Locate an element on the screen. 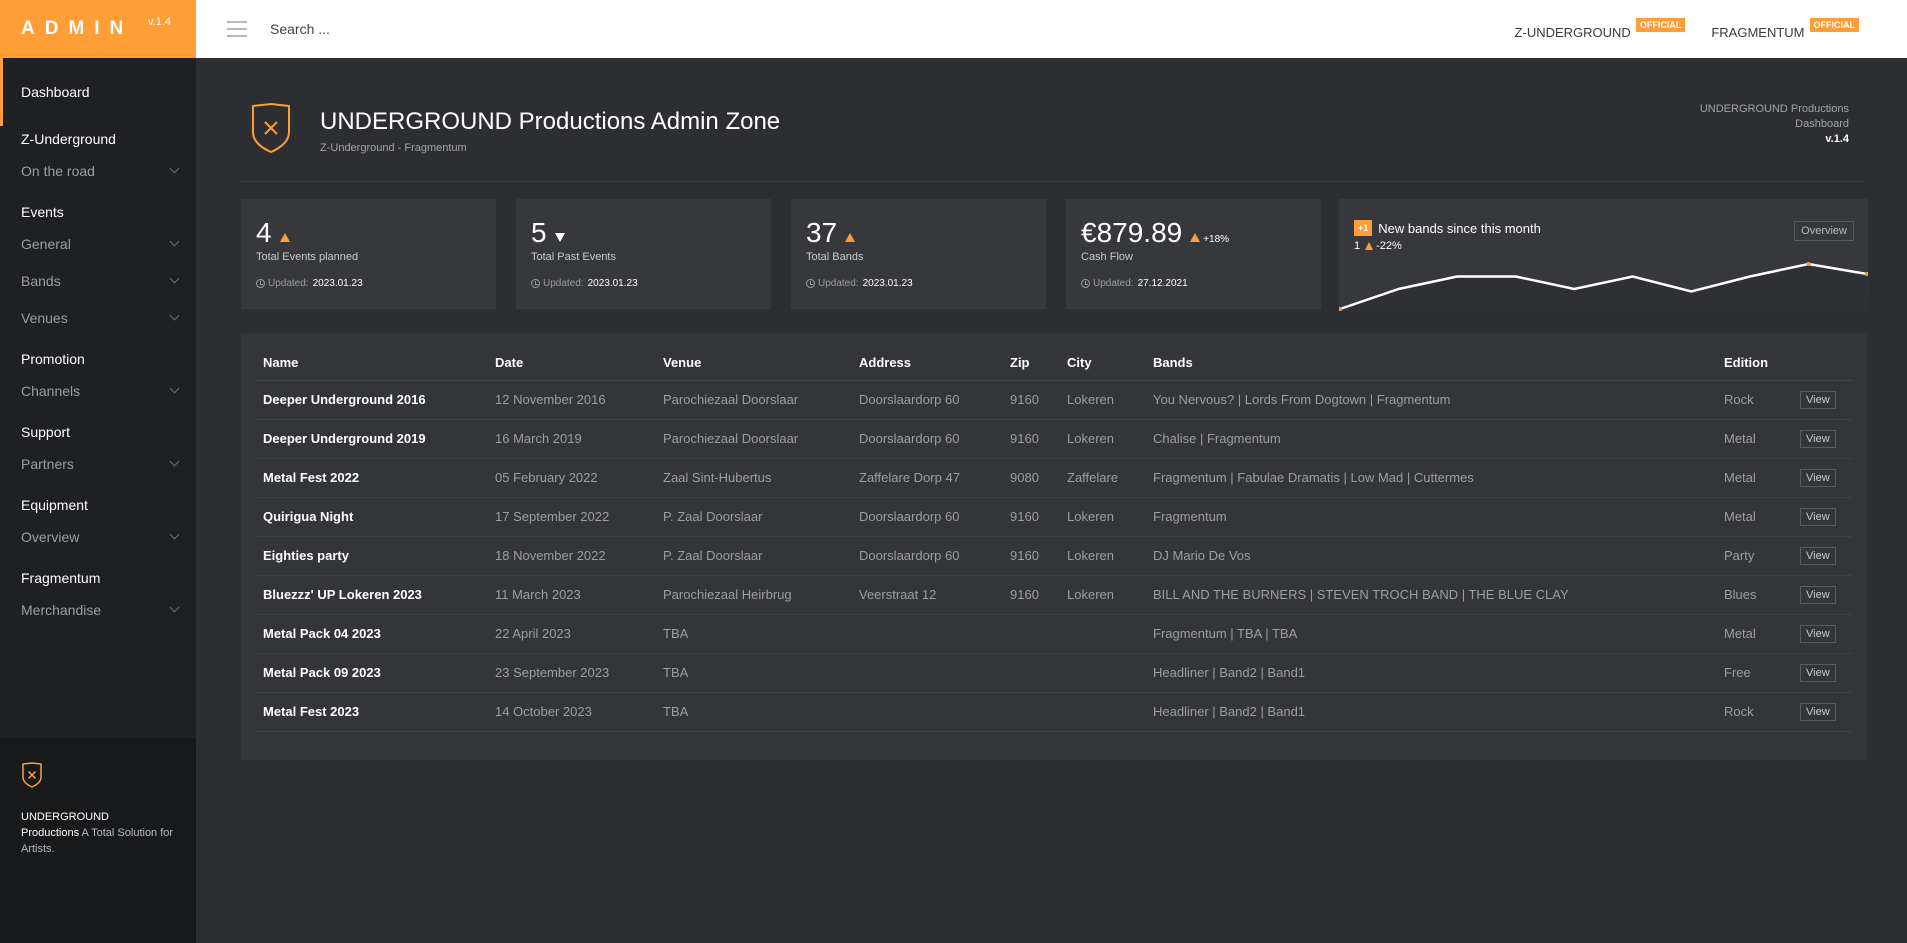 The height and width of the screenshot is (943, 1907). cell-name: Metal Fest 2022 is located at coordinates (372, 478).